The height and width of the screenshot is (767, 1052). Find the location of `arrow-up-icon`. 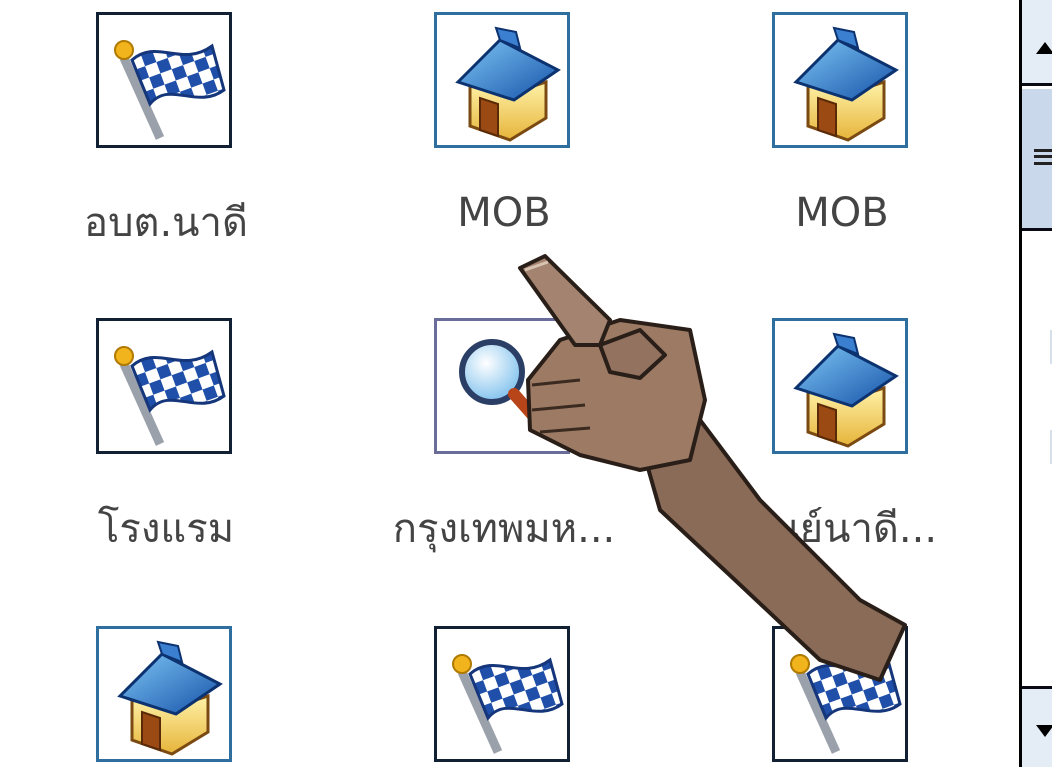

arrow-up-icon is located at coordinates (1037, 43).